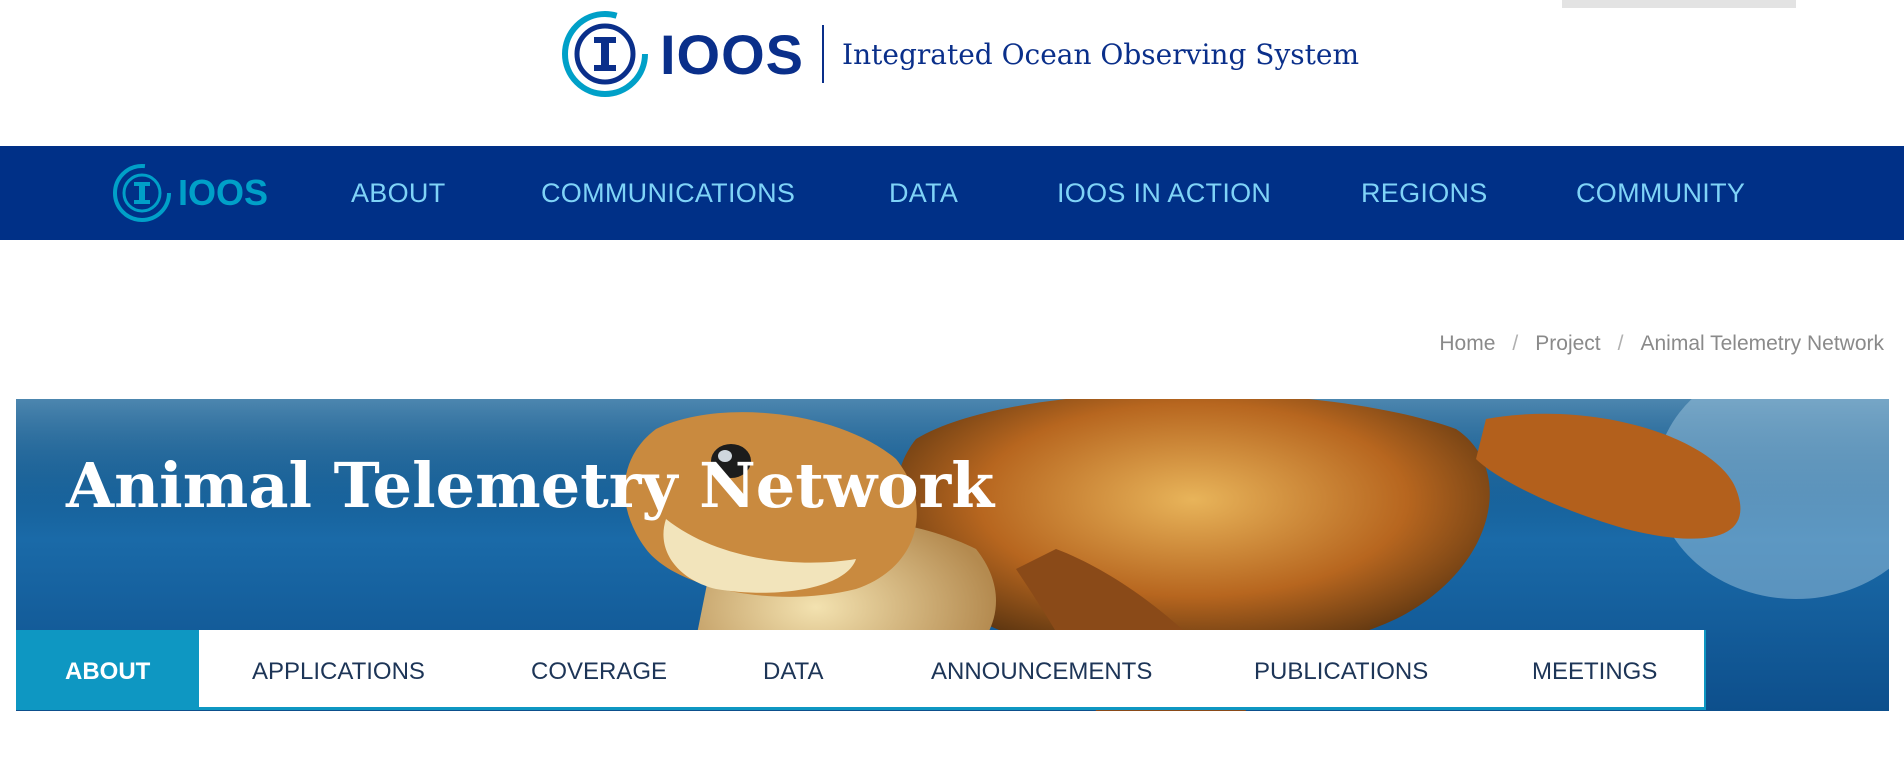  I want to click on tab-coverage: COVERAGE, so click(599, 668).